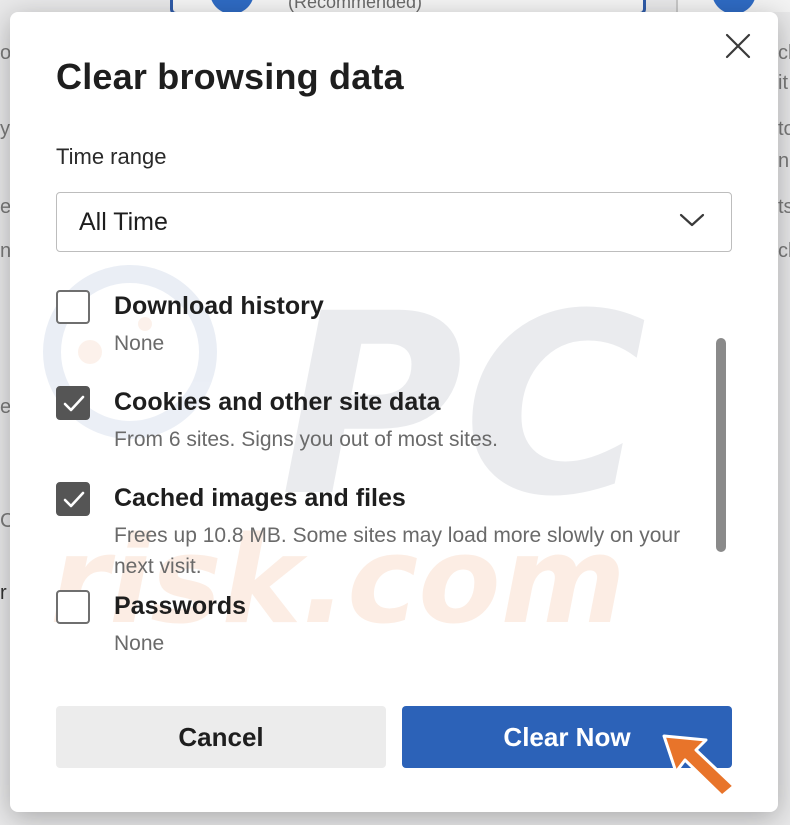  Describe the element at coordinates (784, 129) in the screenshot. I see `background-text-fragment: to` at that location.